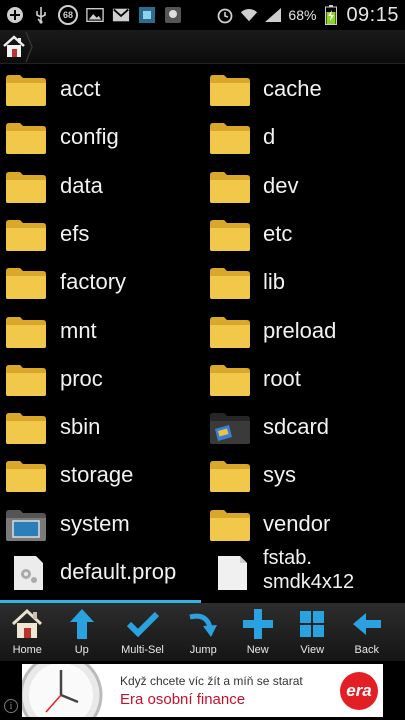 Image resolution: width=405 pixels, height=720 pixels. Describe the element at coordinates (312, 650) in the screenshot. I see `view-button-label: View` at that location.